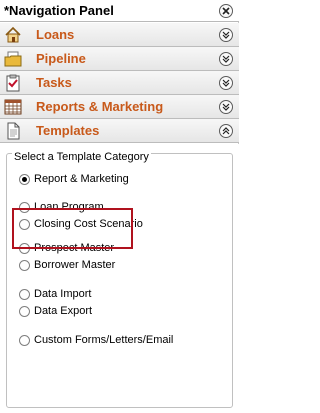  I want to click on radio-label: Borrower Master, so click(75, 265).